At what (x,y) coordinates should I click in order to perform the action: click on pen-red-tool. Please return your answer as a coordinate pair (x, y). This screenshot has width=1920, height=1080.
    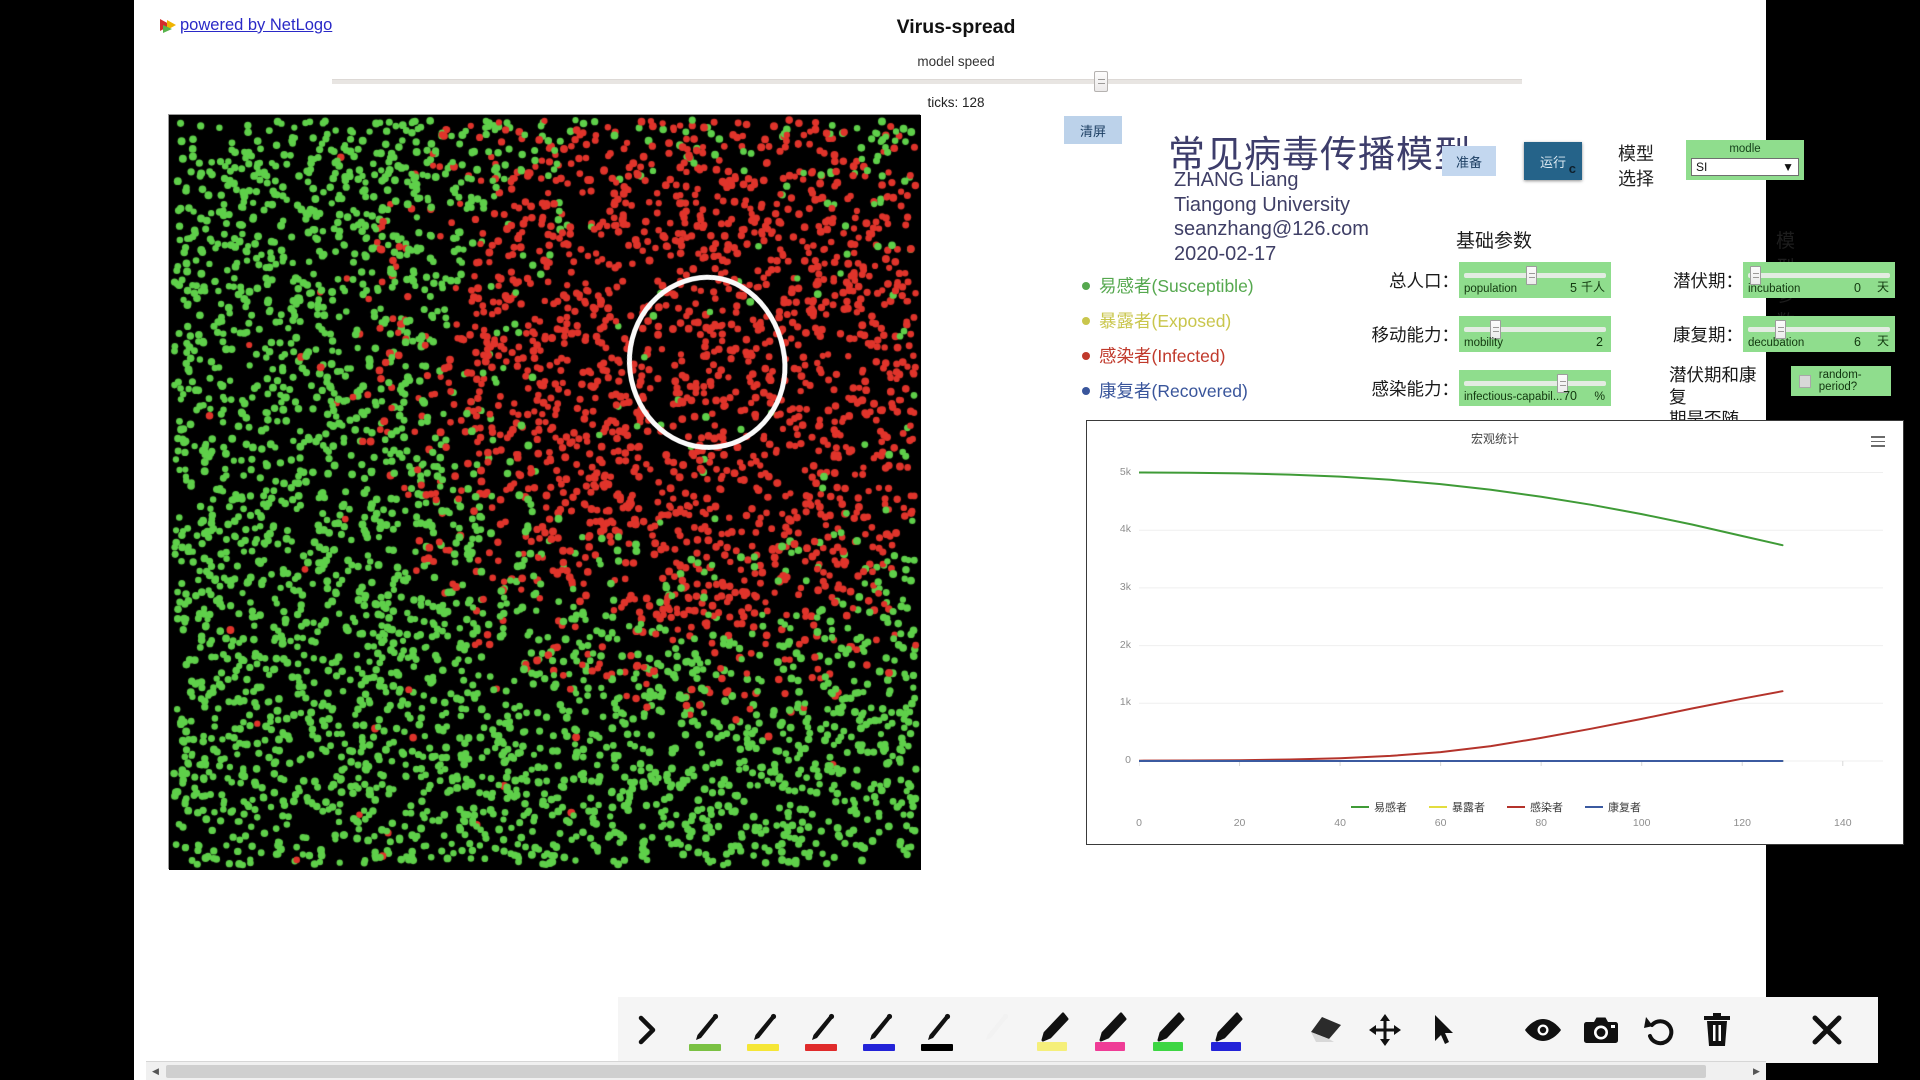
    Looking at the image, I should click on (821, 1030).